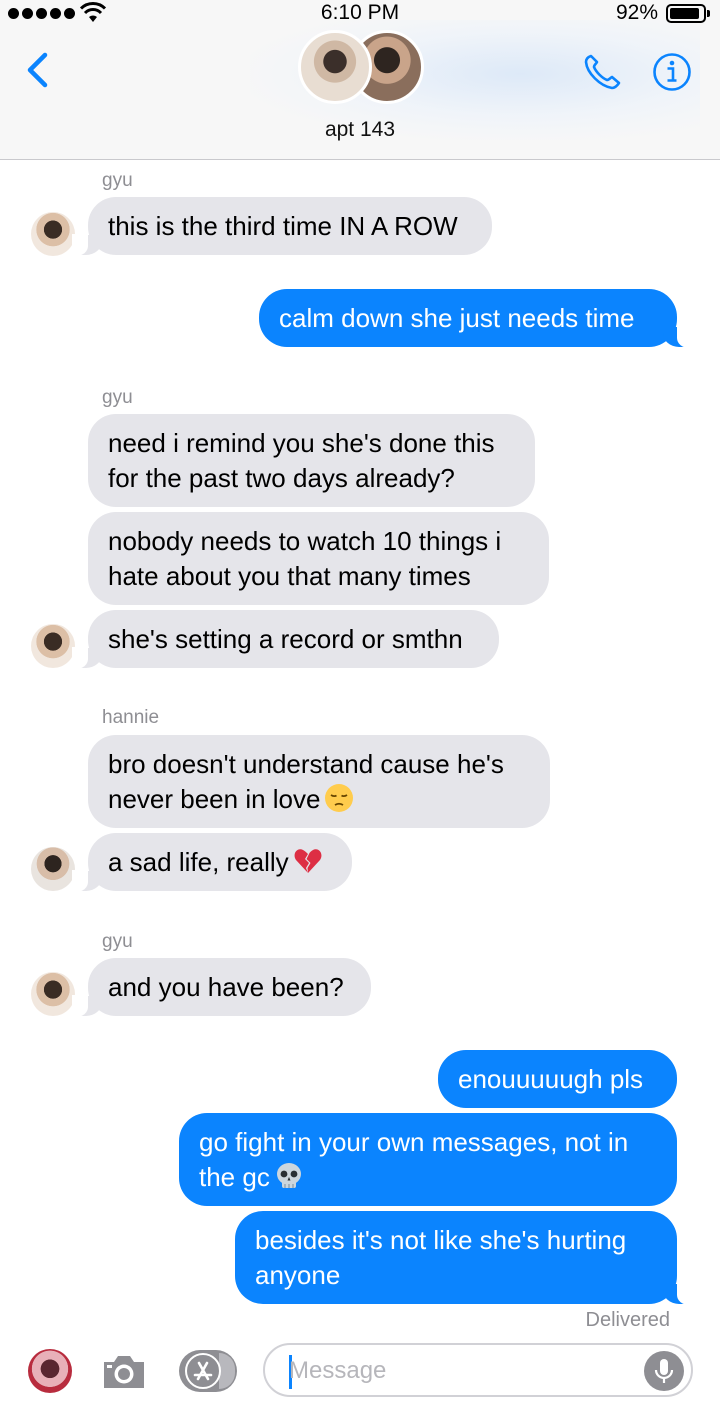 The width and height of the screenshot is (720, 1403). What do you see at coordinates (459, 1371) in the screenshot?
I see `message-input` at bounding box center [459, 1371].